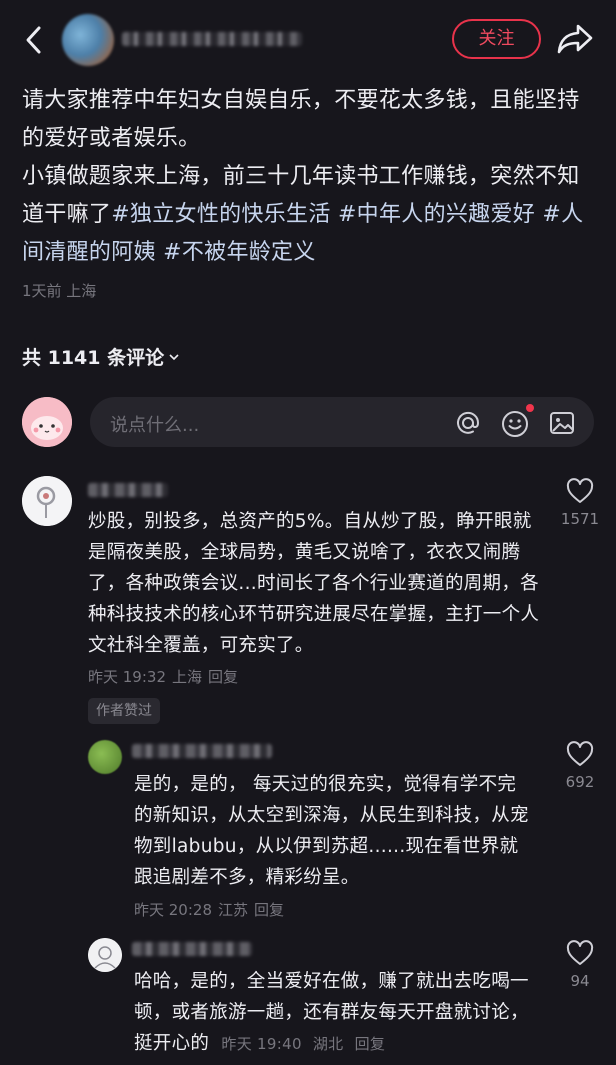 This screenshot has height=1065, width=616. Describe the element at coordinates (562, 423) in the screenshot. I see `image-icon` at that location.